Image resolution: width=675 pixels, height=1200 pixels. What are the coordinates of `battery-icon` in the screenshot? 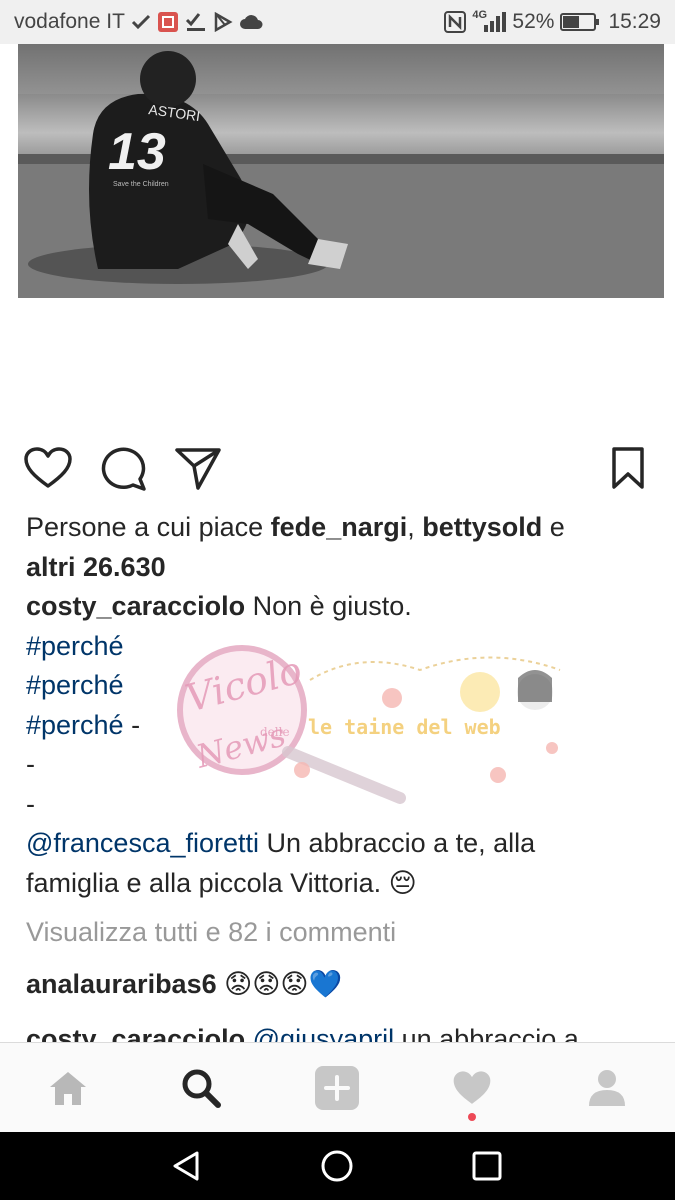 It's located at (580, 22).